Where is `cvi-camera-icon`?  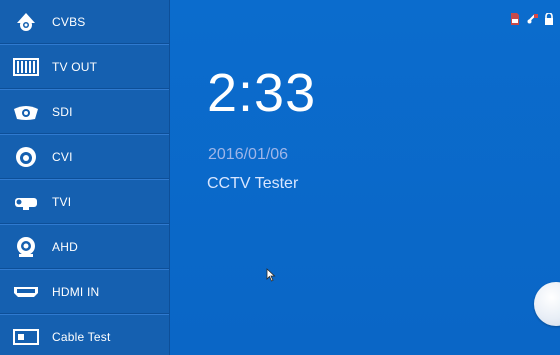
cvi-camera-icon is located at coordinates (26, 157).